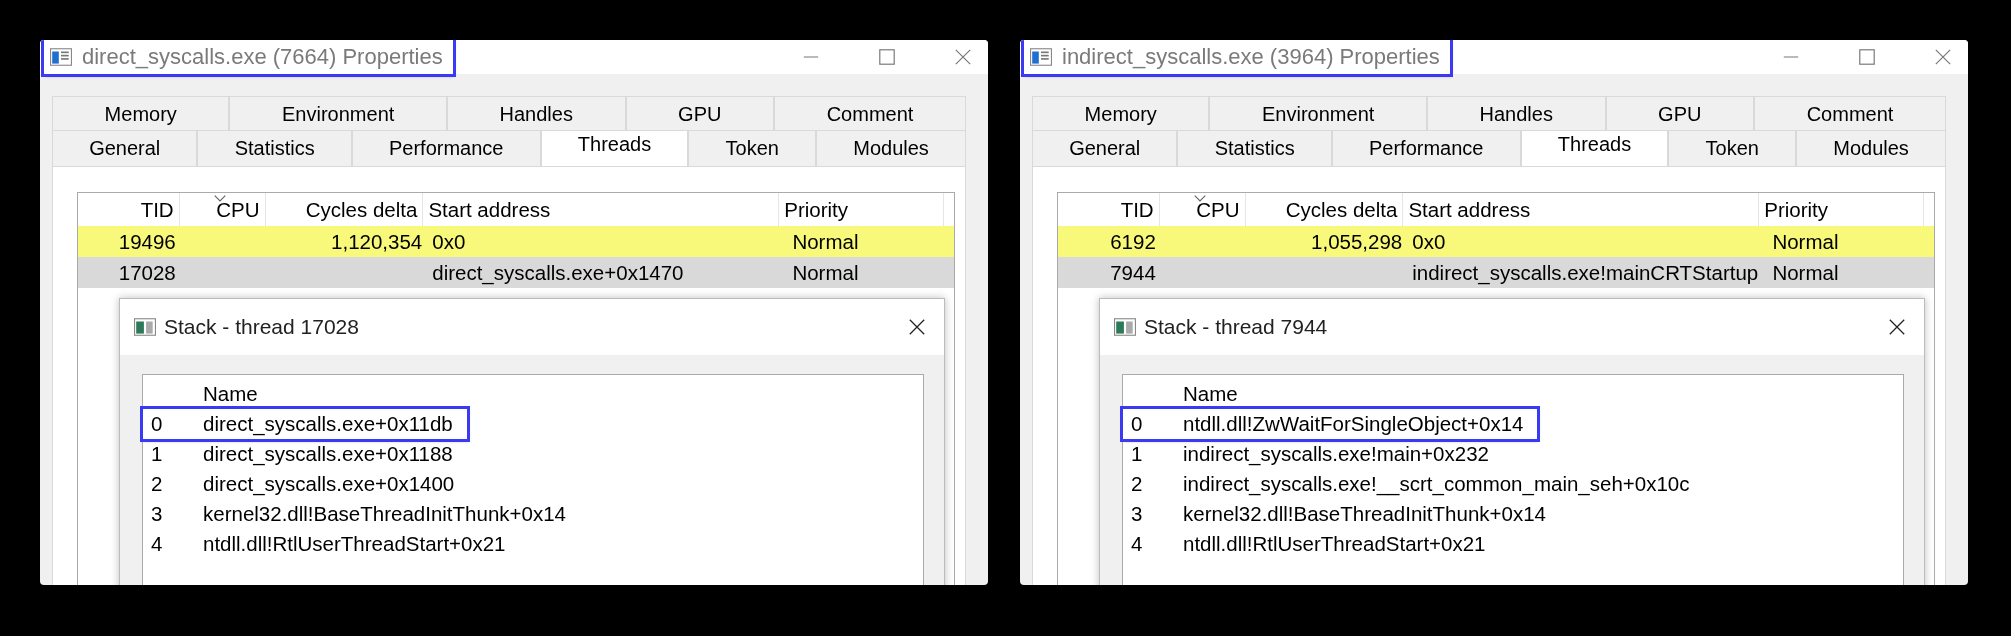  I want to click on stack-frame-row: 2 direct_syscalls.exe+0x1400, so click(306, 484).